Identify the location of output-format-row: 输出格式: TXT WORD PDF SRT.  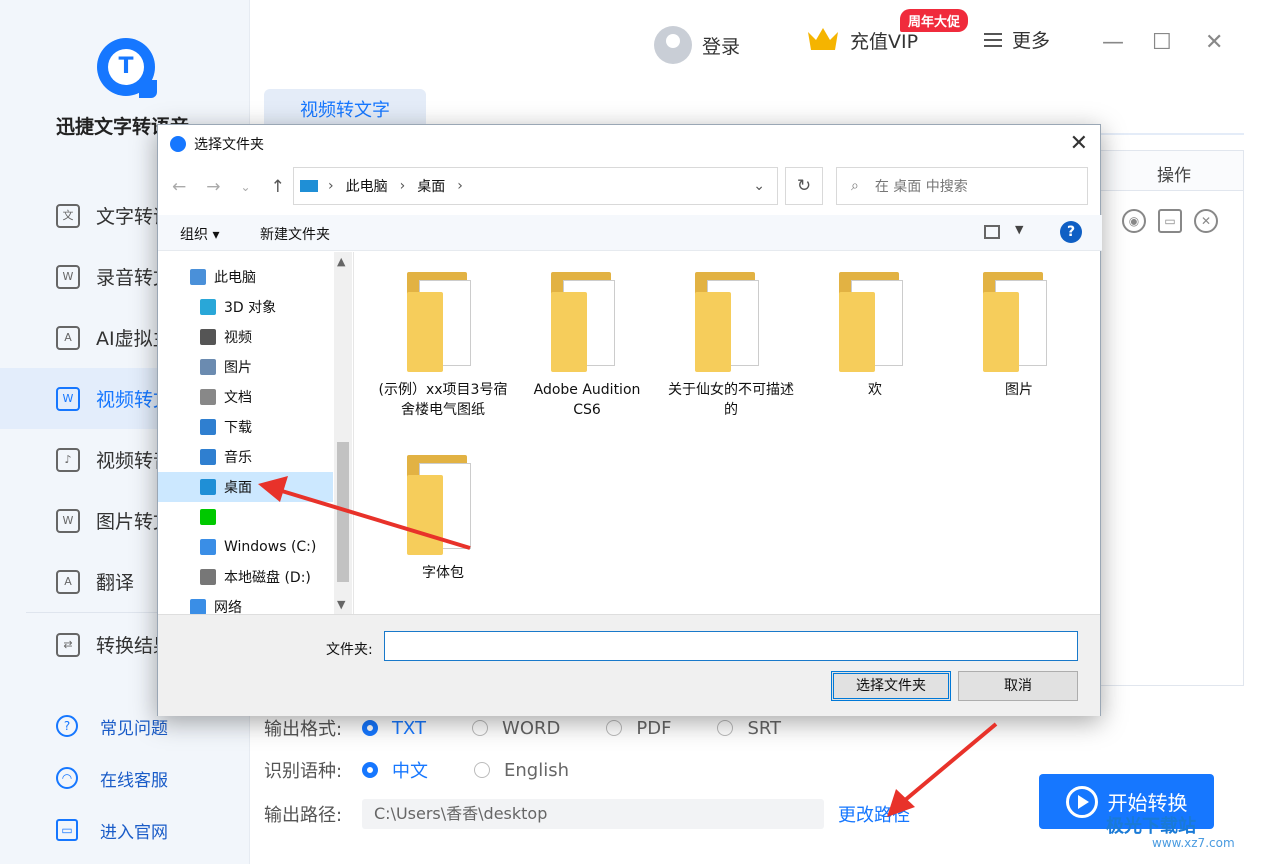
(523, 729).